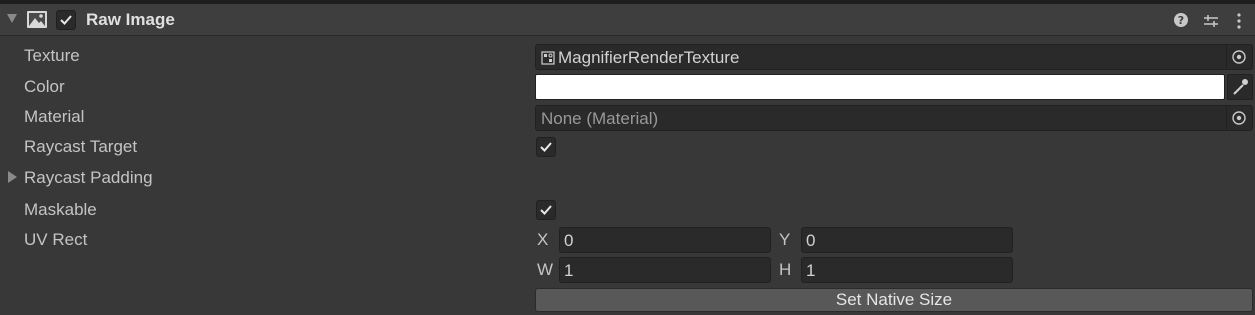 This screenshot has height=315, width=1255. Describe the element at coordinates (543, 239) in the screenshot. I see `uv-x-label: X` at that location.